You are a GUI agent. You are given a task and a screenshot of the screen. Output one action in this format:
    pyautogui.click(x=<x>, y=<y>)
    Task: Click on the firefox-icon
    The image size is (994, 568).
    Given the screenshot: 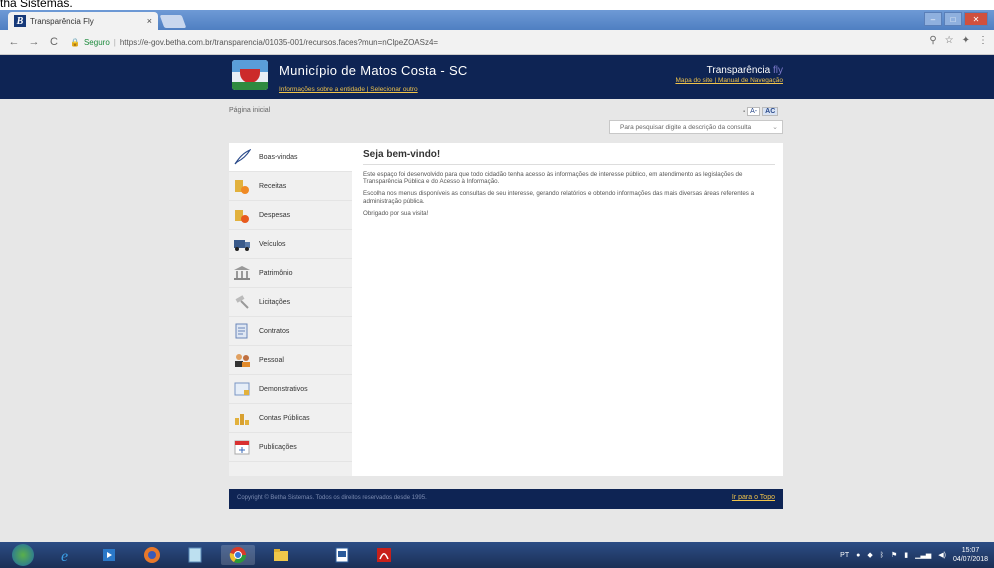 What is the action you would take?
    pyautogui.click(x=152, y=555)
    